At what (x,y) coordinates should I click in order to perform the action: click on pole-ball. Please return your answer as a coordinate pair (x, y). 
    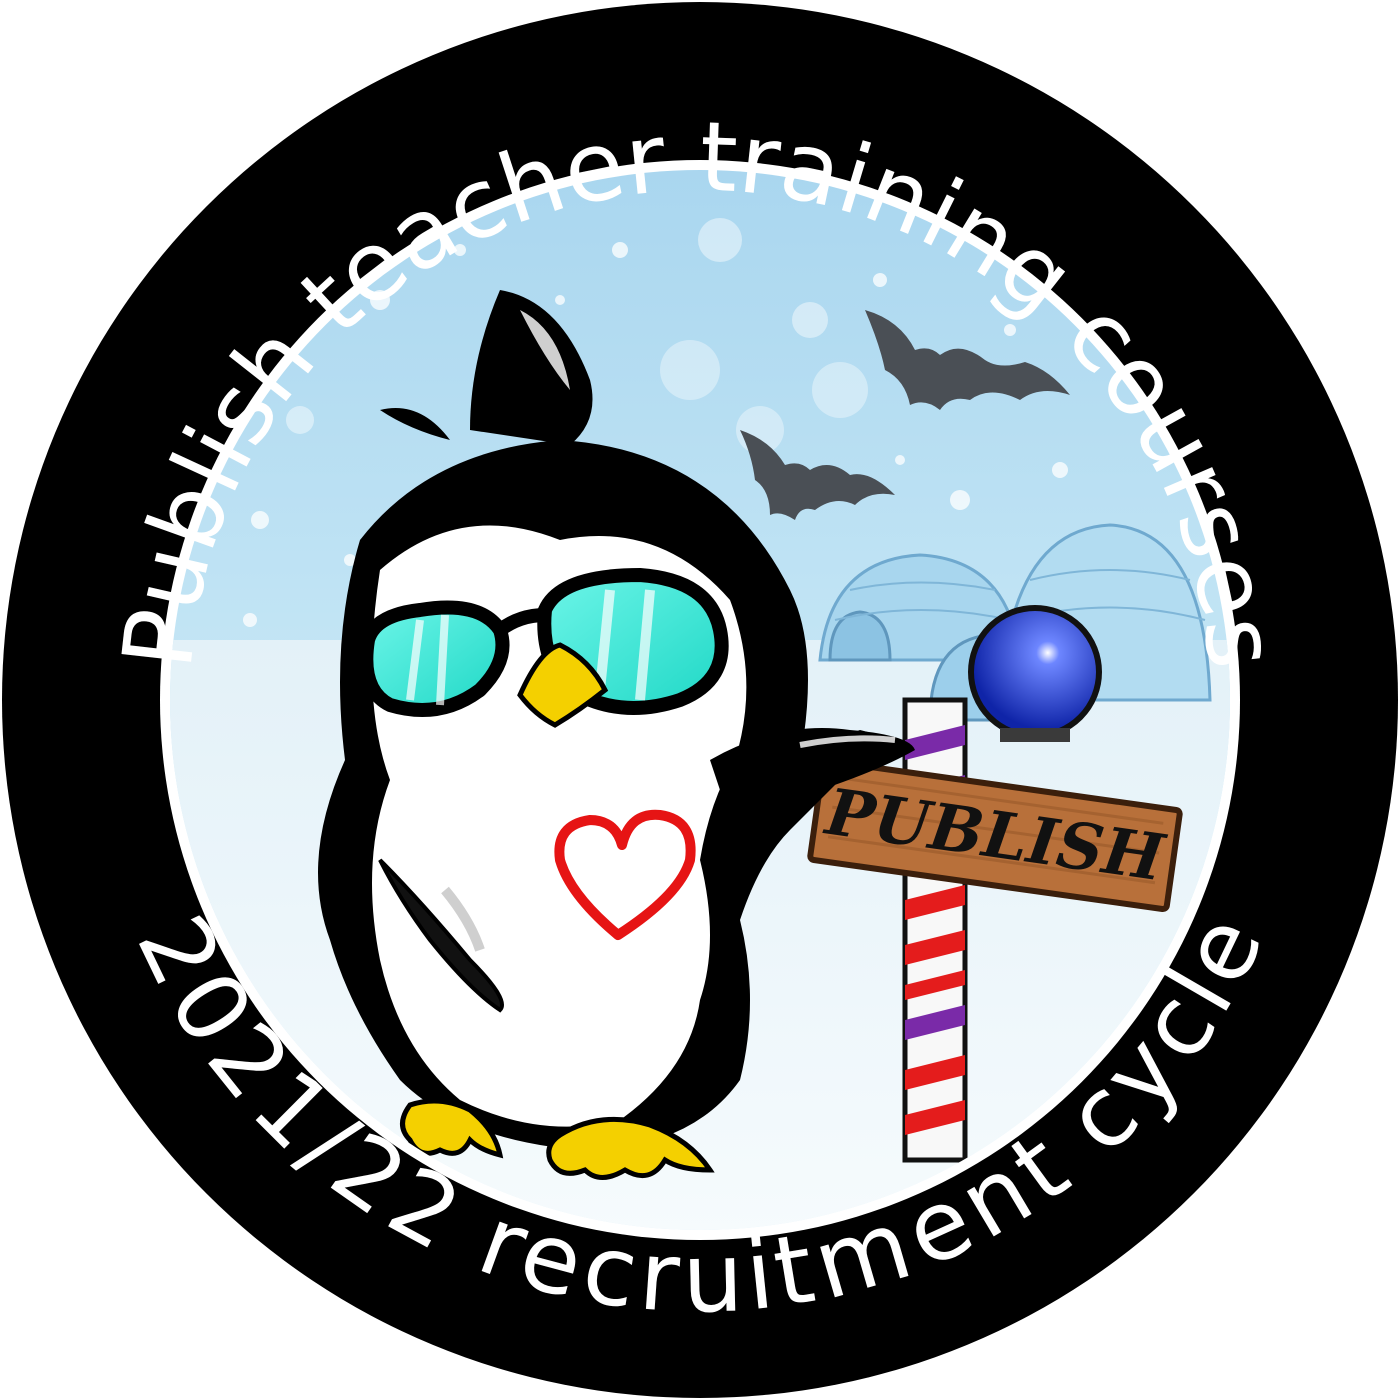
    Looking at the image, I should click on (1035, 672).